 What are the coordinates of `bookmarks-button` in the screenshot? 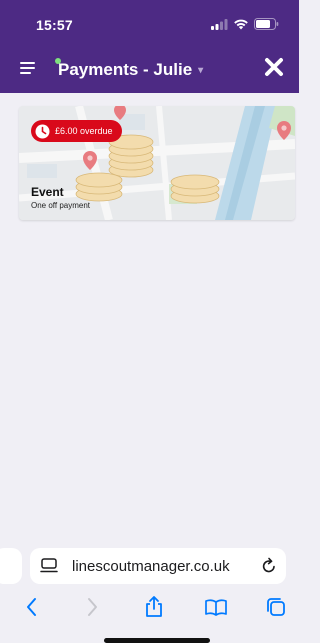 It's located at (216, 607).